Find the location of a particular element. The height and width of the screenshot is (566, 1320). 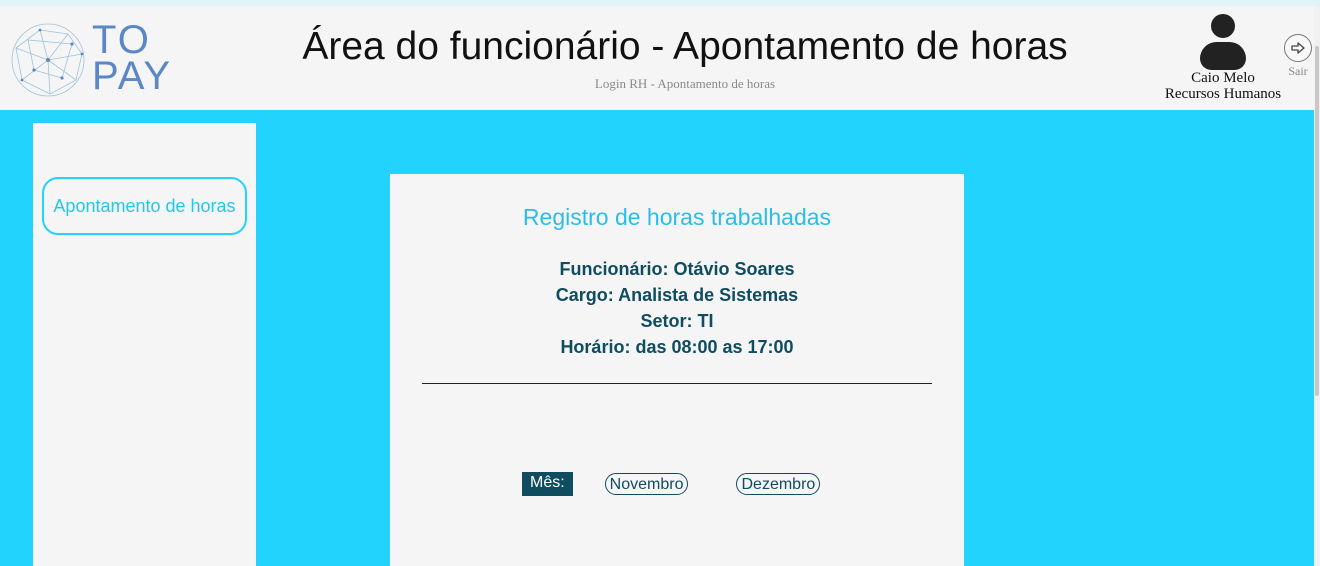

sidebar-item-apontamento-de-horas: Apontamento de horas is located at coordinates (144, 206).